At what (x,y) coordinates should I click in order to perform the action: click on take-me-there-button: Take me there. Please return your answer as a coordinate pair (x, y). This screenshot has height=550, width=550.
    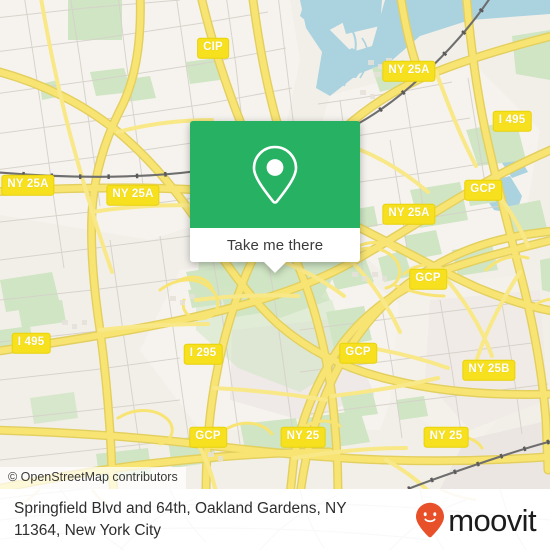
    Looking at the image, I should click on (275, 245).